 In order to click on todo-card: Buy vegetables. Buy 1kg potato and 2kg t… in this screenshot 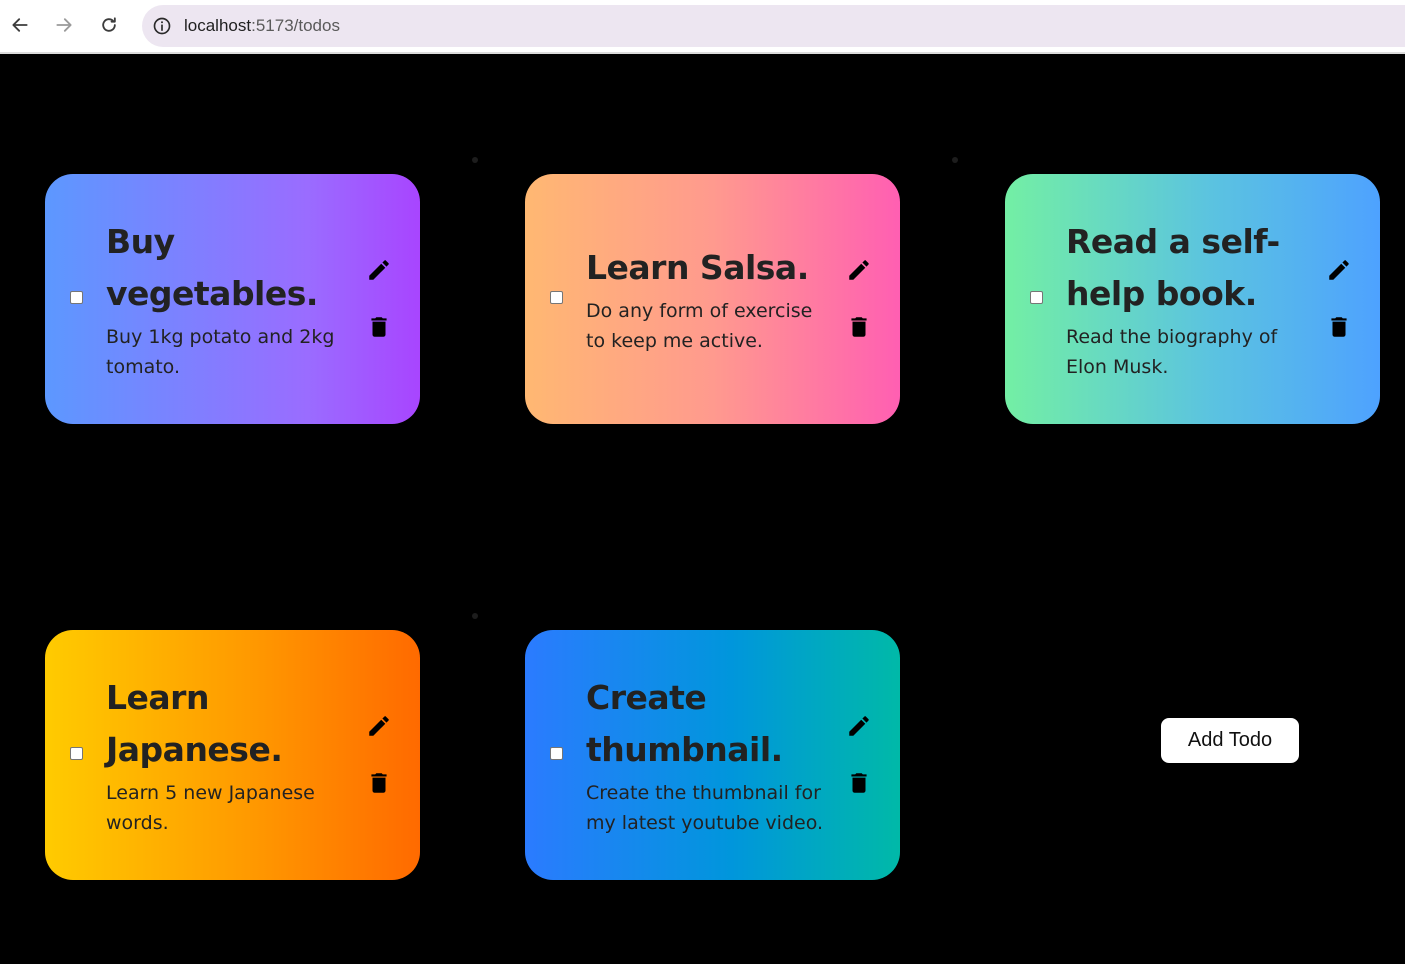, I will do `click(232, 299)`.